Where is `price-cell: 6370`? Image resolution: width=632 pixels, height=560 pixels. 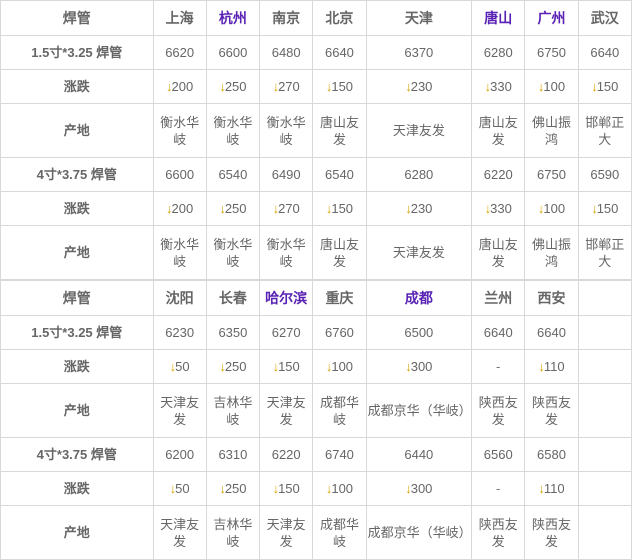
price-cell: 6370 is located at coordinates (419, 52).